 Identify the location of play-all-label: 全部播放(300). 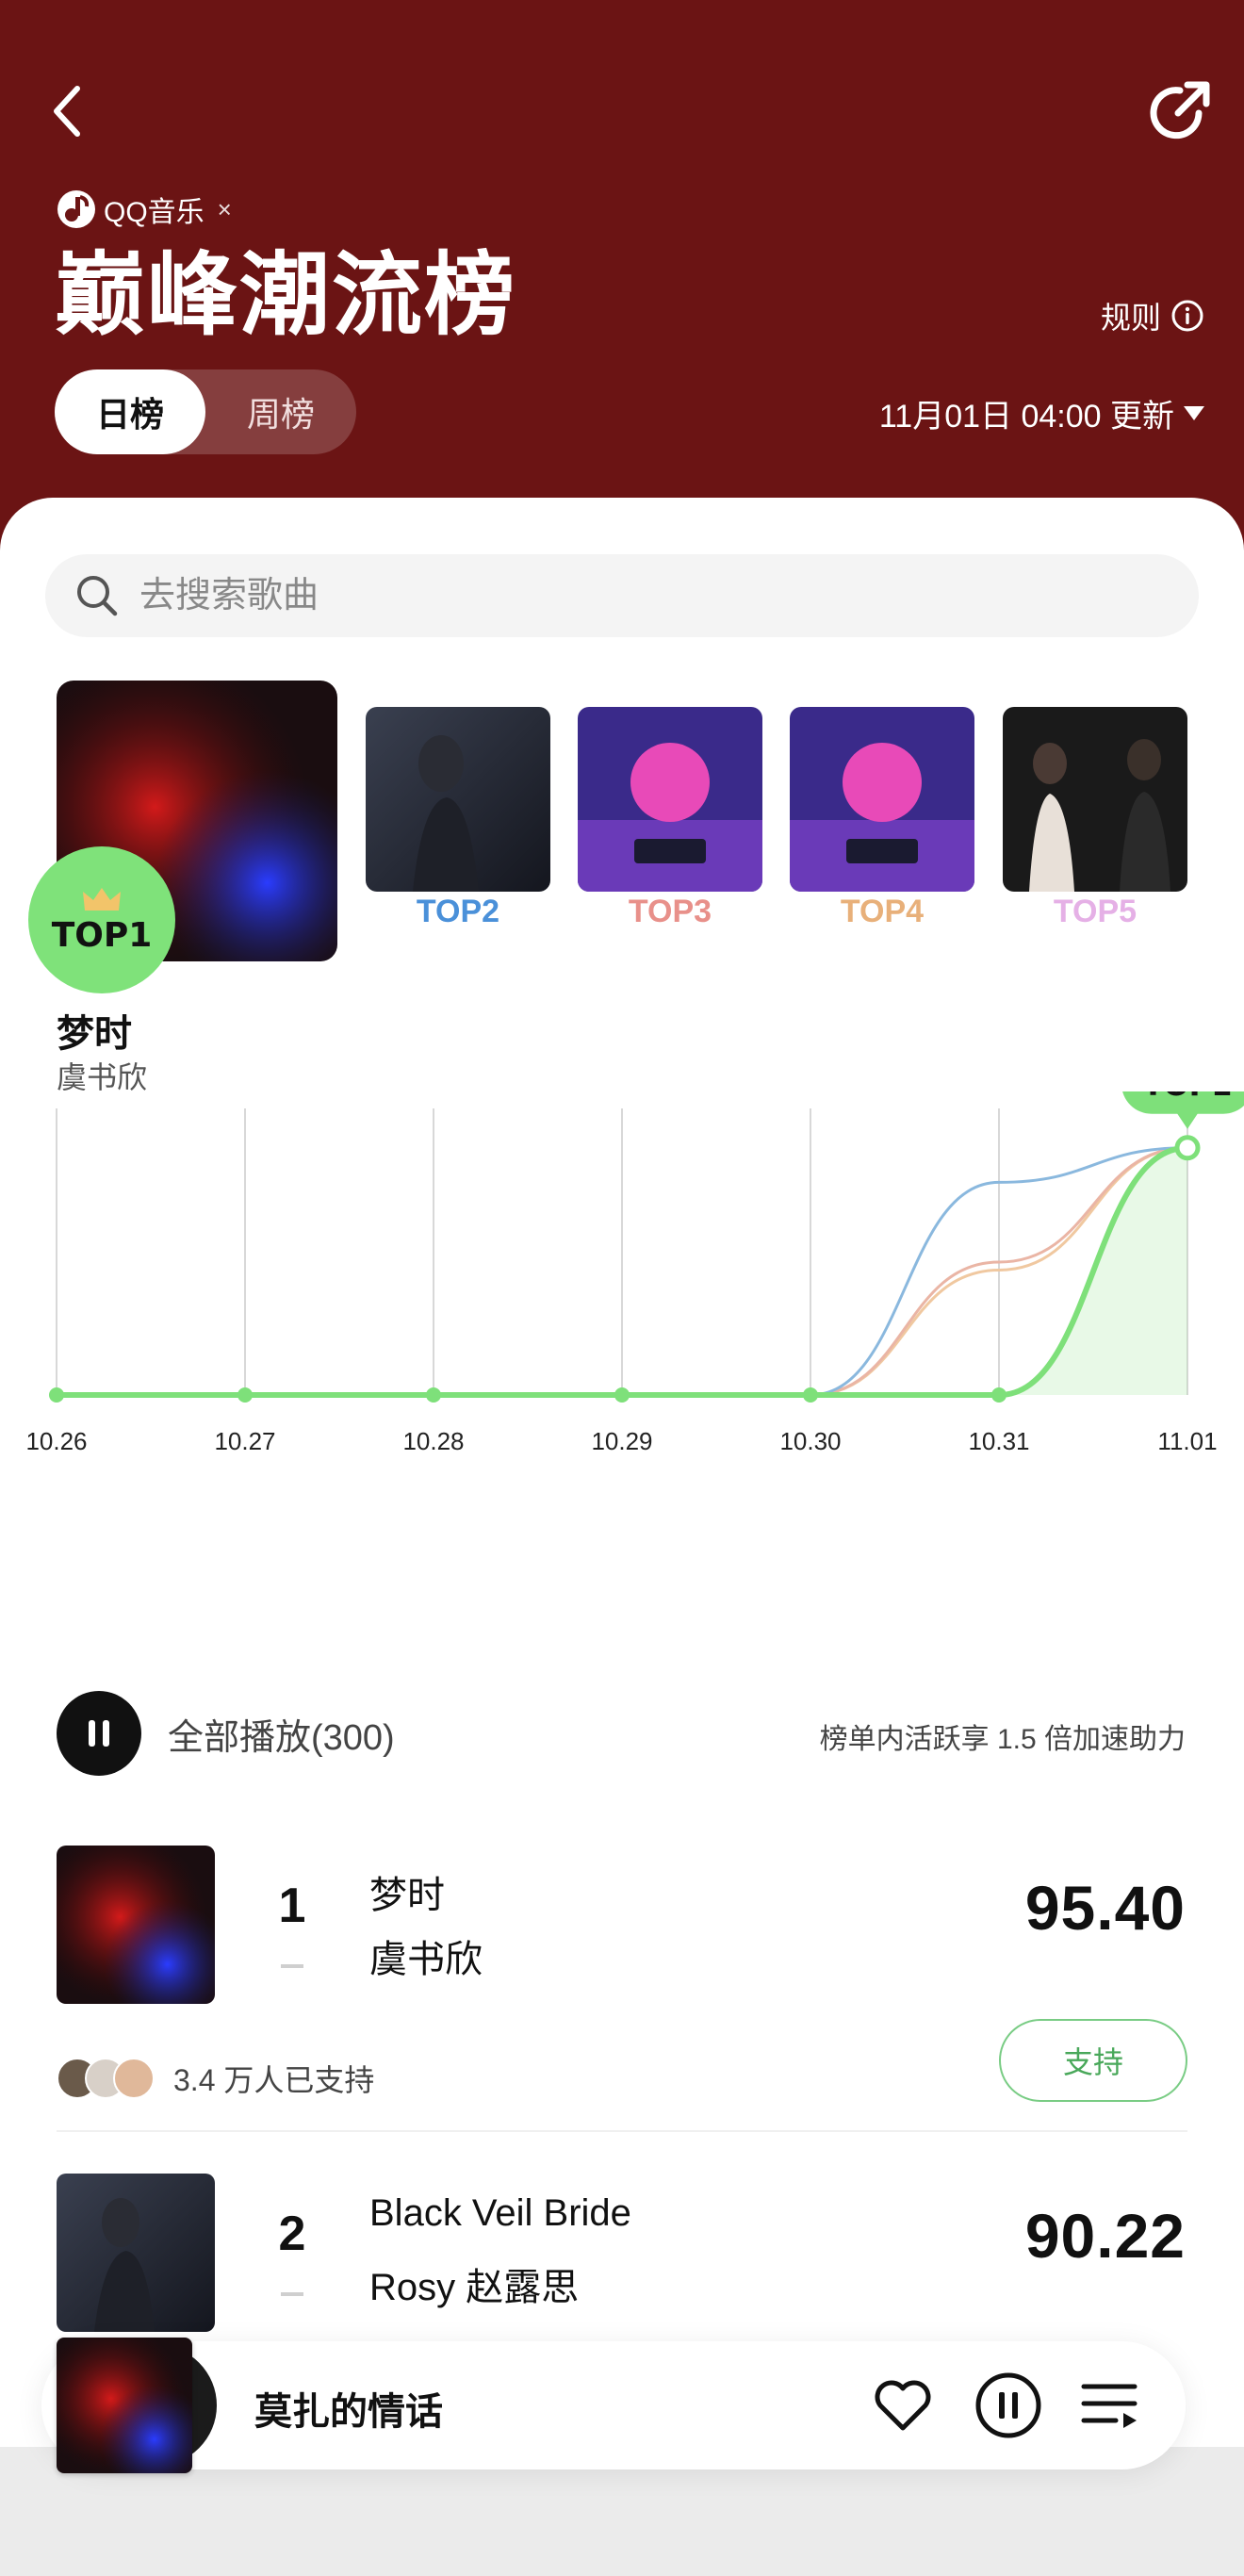
(281, 1737).